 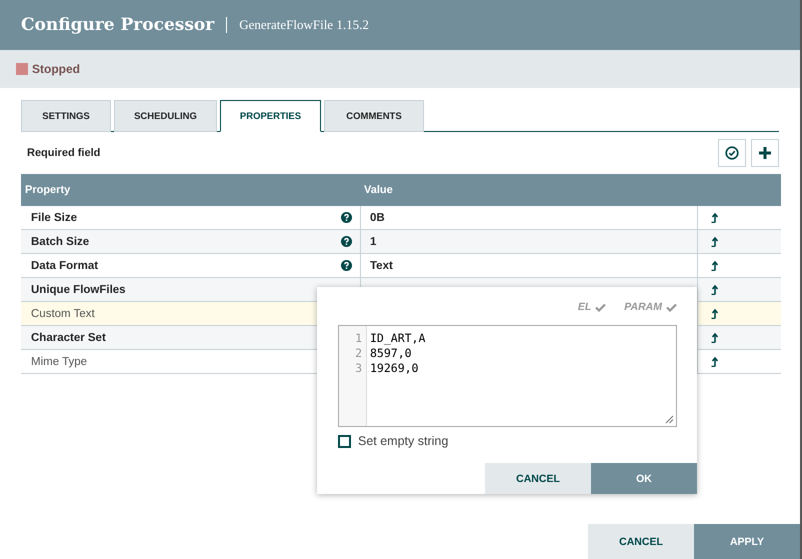 I want to click on property-name: Unique FlowFiles, so click(x=78, y=290).